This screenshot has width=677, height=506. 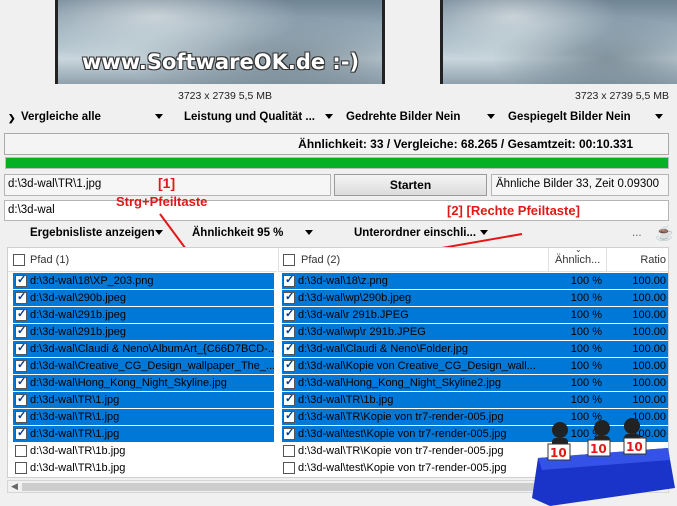 I want to click on path2-cell: d:\3d-wal\18\z.png, so click(x=343, y=281).